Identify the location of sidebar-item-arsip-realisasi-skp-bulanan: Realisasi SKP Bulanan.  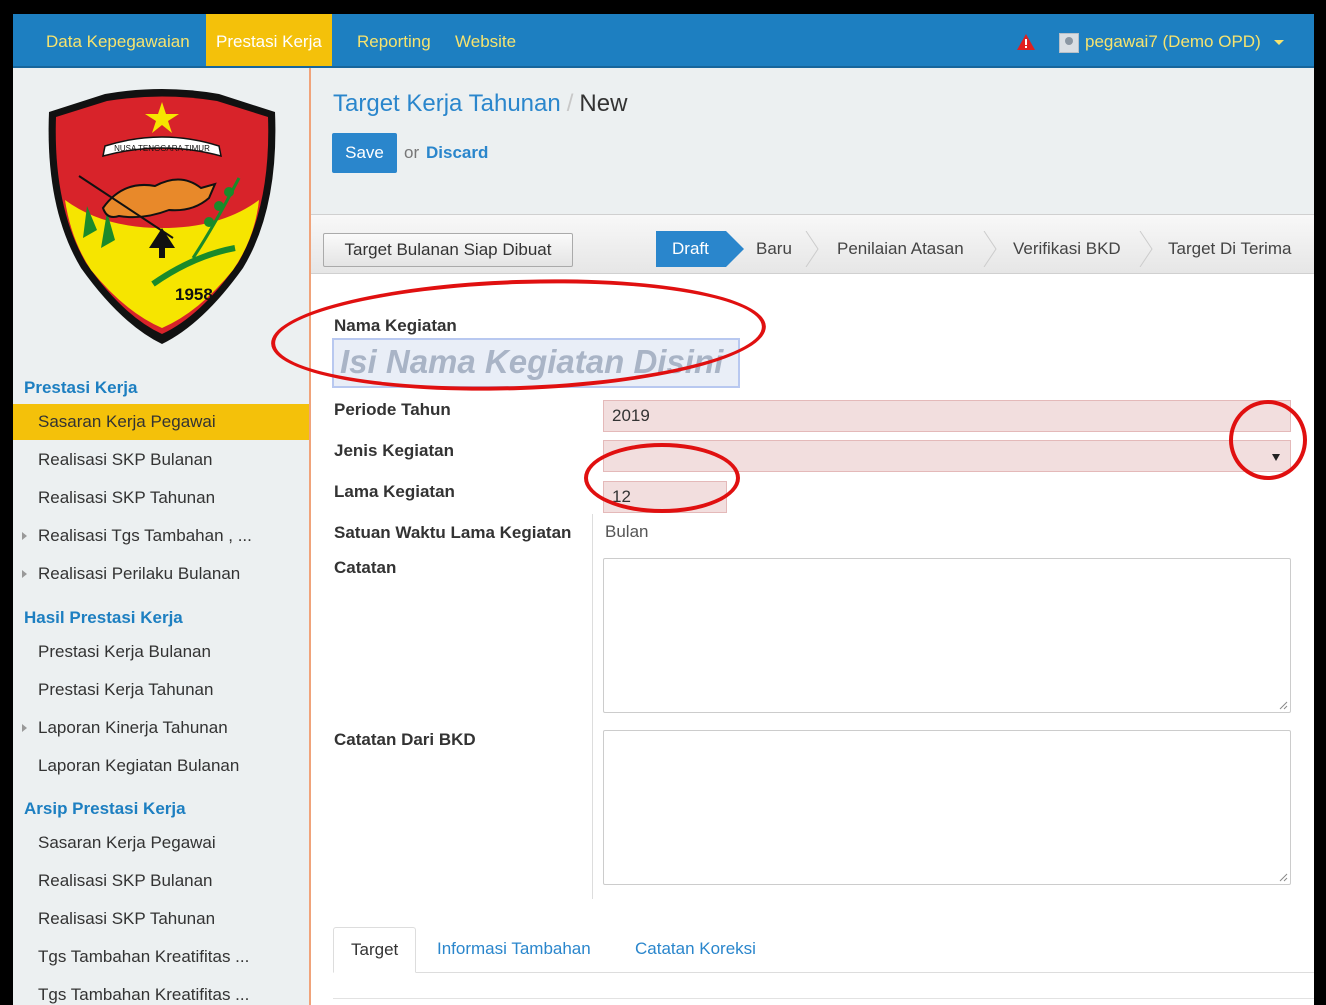
(161, 881).